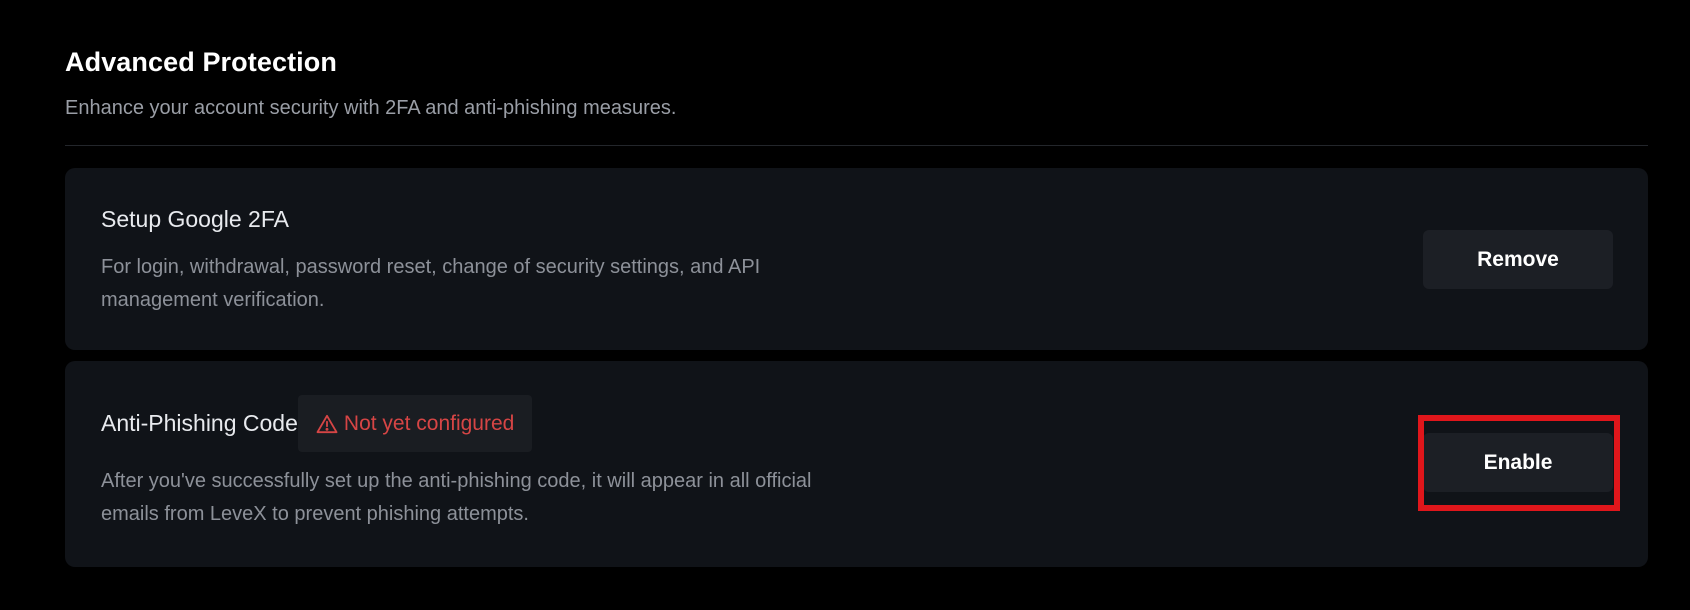 The width and height of the screenshot is (1690, 610). What do you see at coordinates (429, 423) in the screenshot?
I see `status-label: Not yet configured` at bounding box center [429, 423].